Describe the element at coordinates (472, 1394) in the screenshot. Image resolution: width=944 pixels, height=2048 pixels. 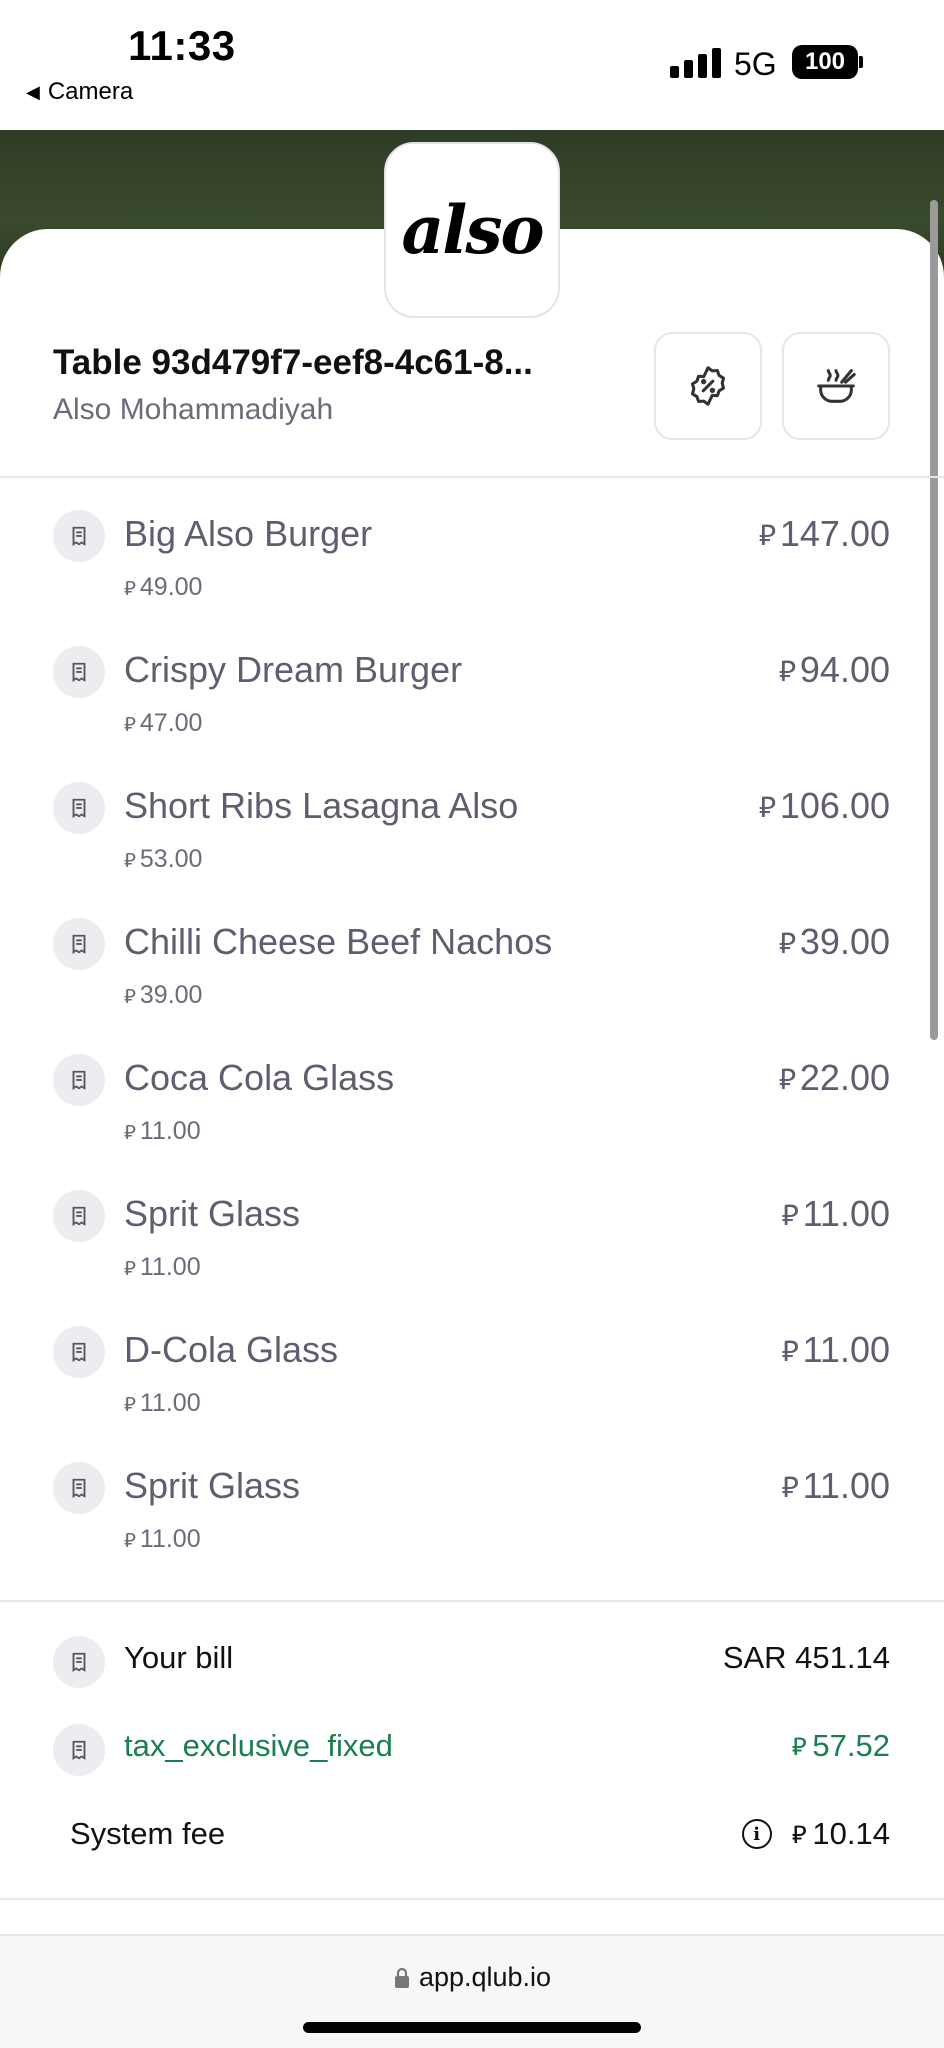
I see `bill-item: D-Cola Glass ⃁ 11.00 ⃁ 11.00` at that location.